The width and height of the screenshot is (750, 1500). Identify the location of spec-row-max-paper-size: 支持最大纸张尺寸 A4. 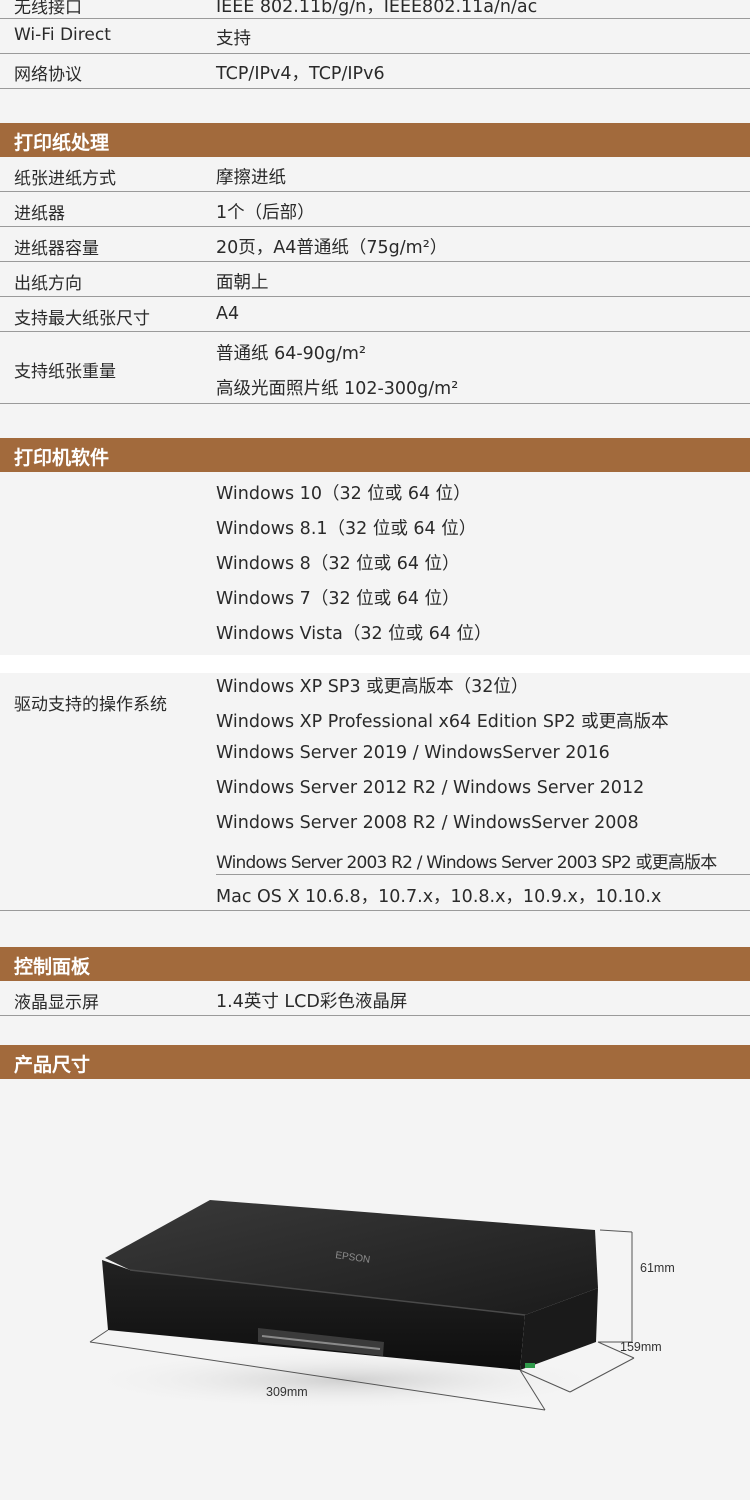
(375, 314).